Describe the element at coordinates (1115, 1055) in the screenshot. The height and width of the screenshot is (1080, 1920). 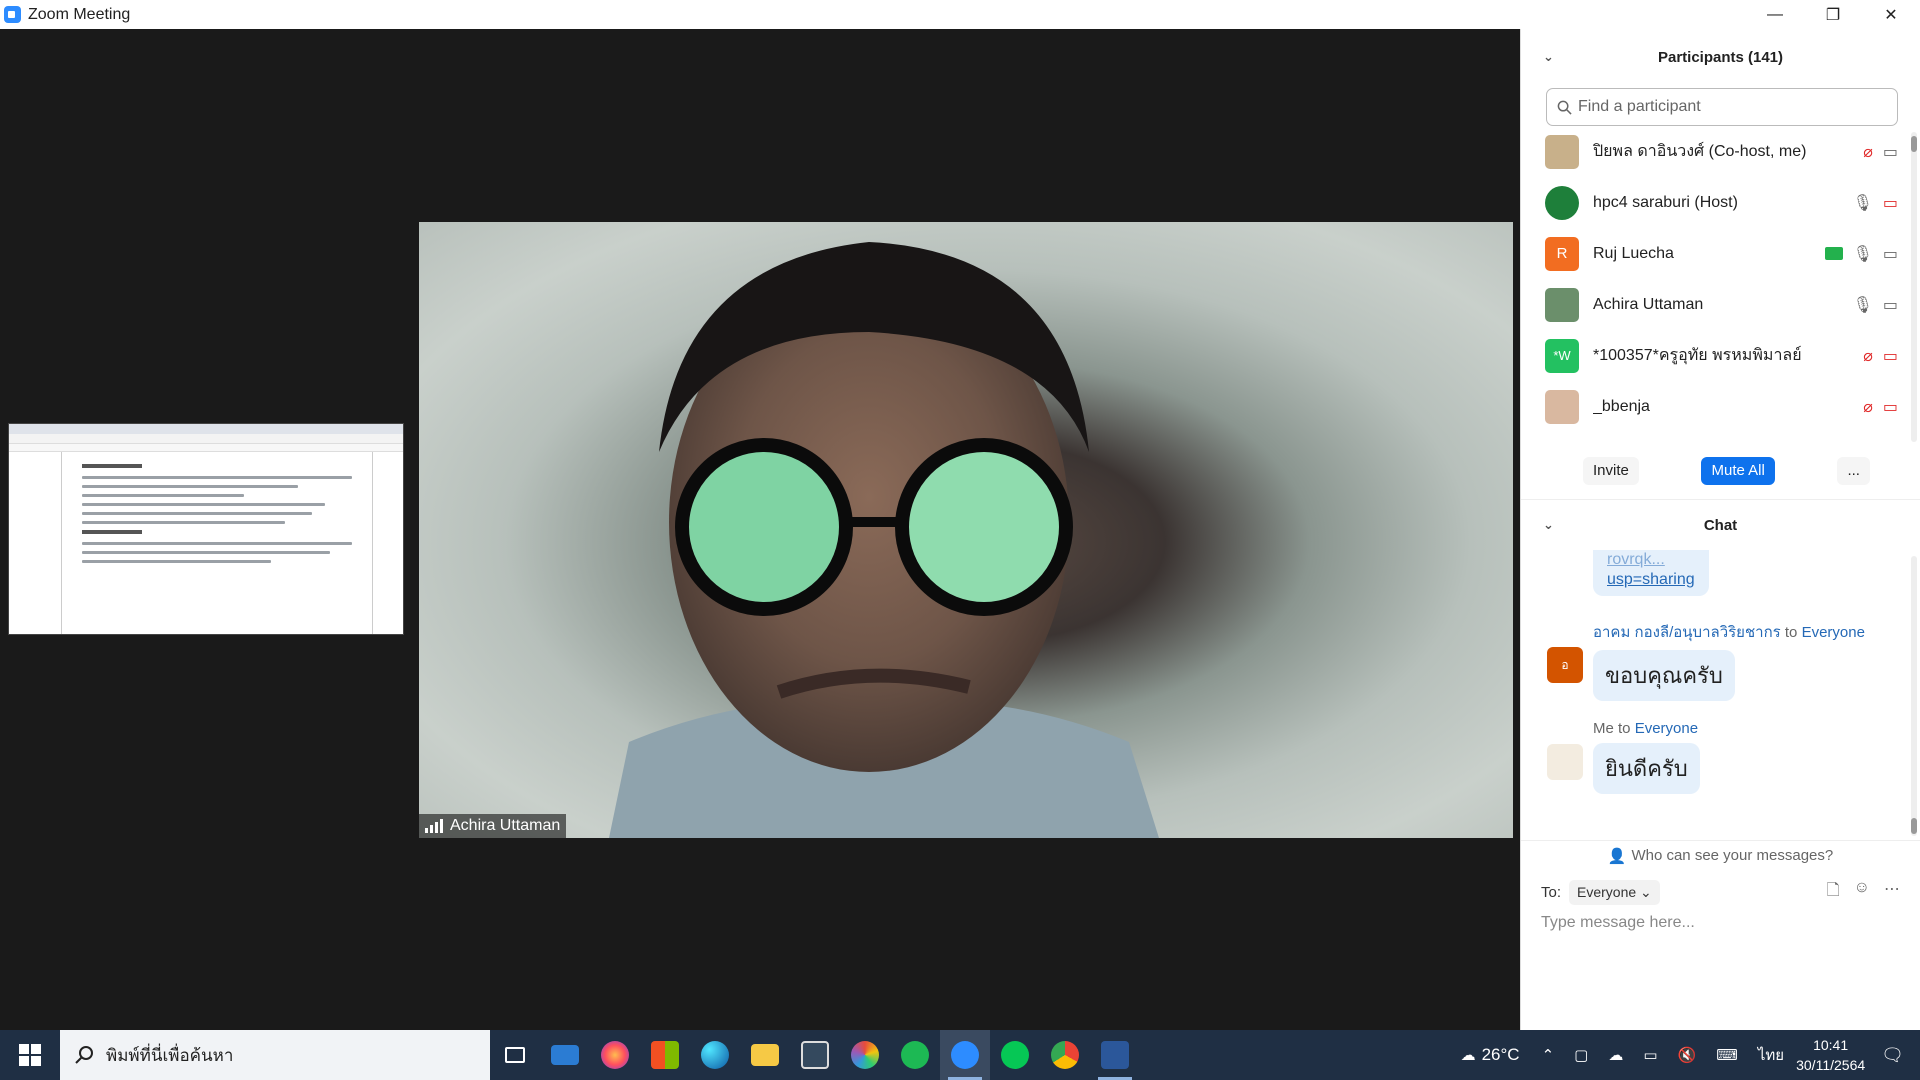
I see `word-icon` at that location.